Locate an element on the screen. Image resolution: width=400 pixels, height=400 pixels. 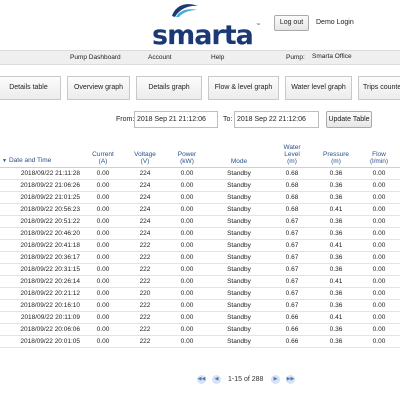
first-page-icon: ◀◀ is located at coordinates (201, 379).